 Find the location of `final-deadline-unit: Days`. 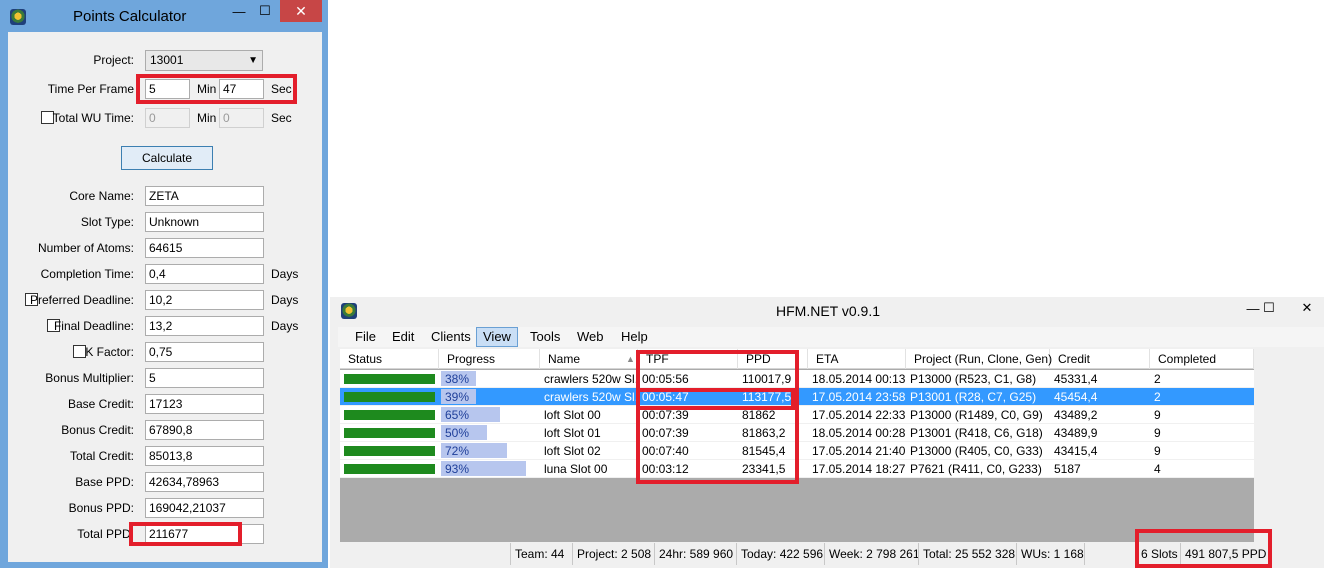

final-deadline-unit: Days is located at coordinates (285, 326).